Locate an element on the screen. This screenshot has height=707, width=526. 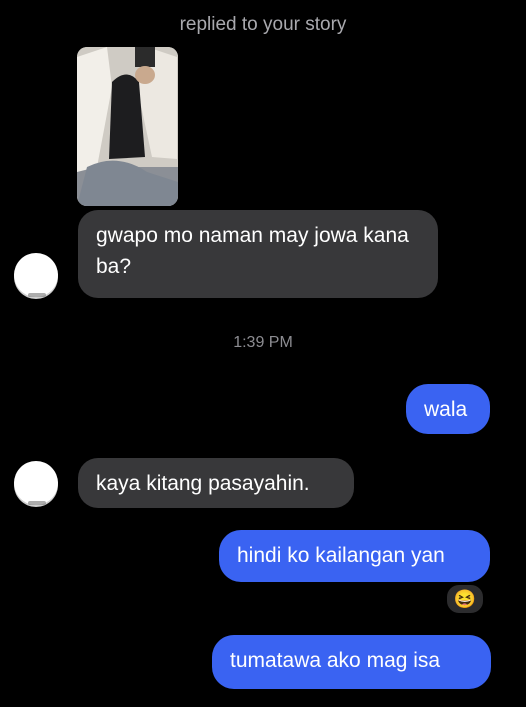
outgoing-message: wala is located at coordinates (448, 409).